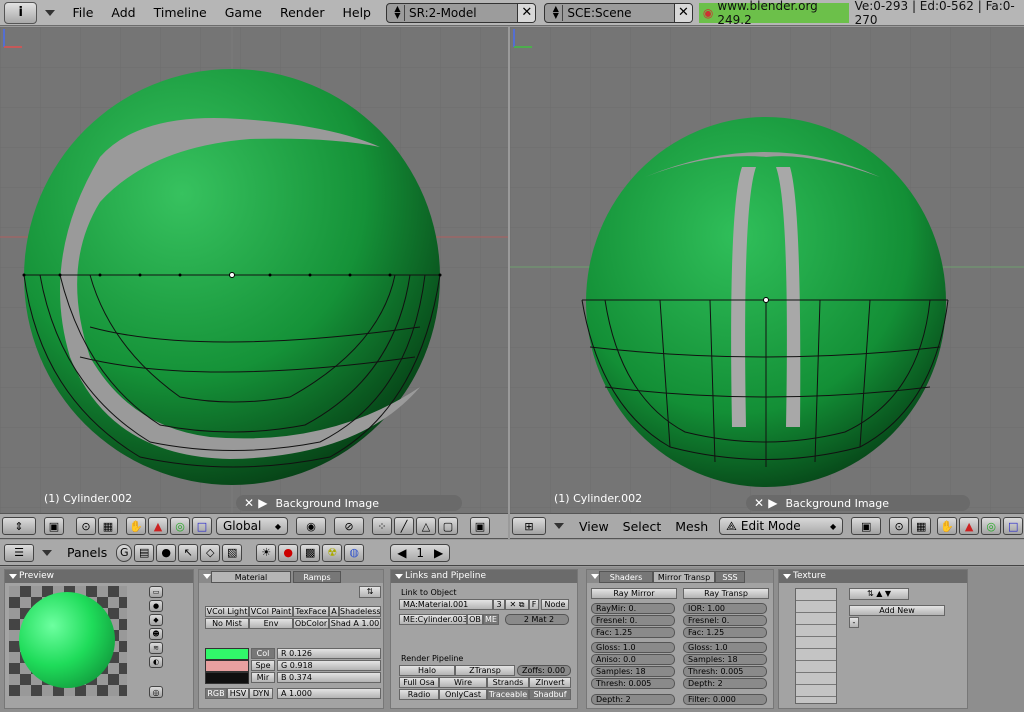 This screenshot has height=712, width=1024. What do you see at coordinates (725, 620) in the screenshot?
I see `transp-field-1: Fresnel: 0.` at bounding box center [725, 620].